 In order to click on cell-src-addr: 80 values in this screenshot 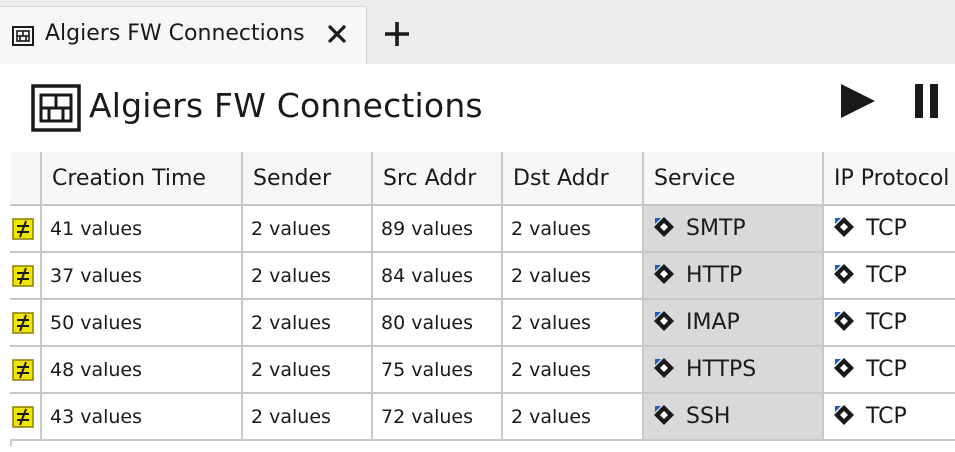, I will do `click(438, 323)`.